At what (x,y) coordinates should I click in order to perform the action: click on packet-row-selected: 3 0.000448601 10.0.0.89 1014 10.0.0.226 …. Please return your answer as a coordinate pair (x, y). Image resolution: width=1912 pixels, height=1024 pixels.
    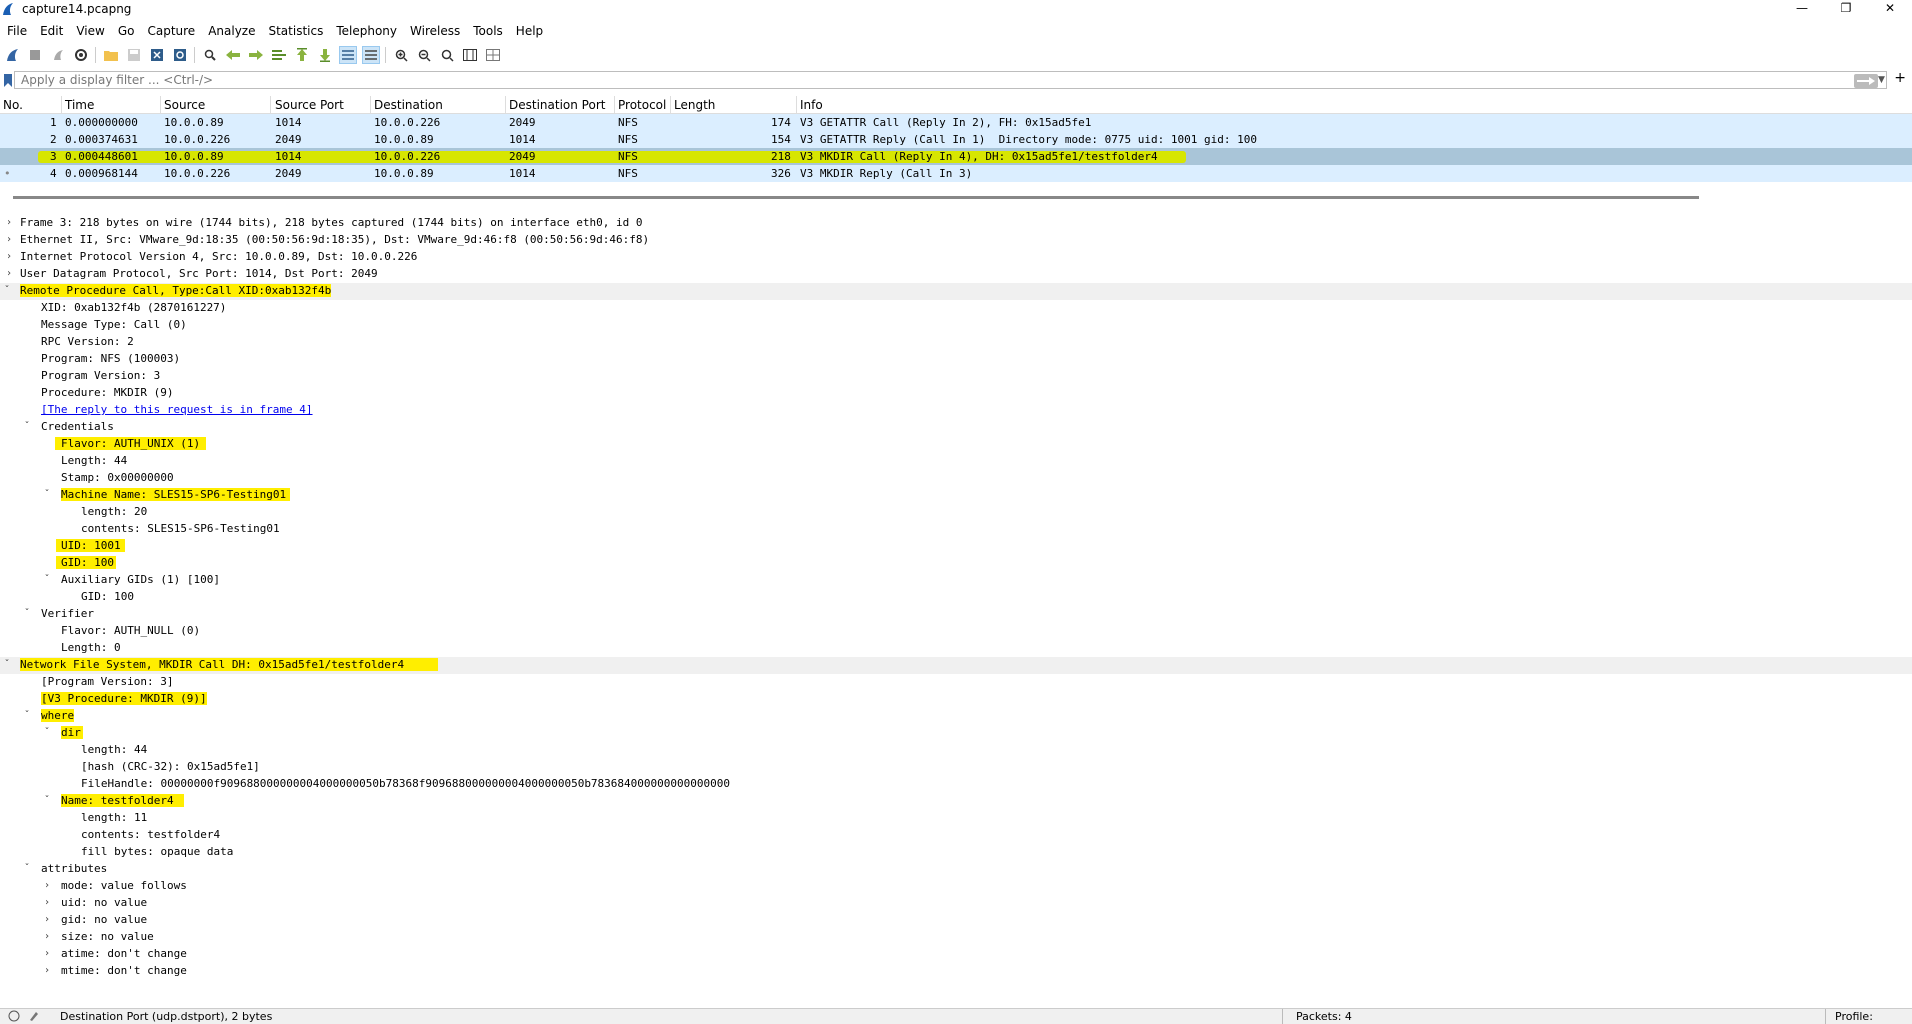
    Looking at the image, I should click on (956, 156).